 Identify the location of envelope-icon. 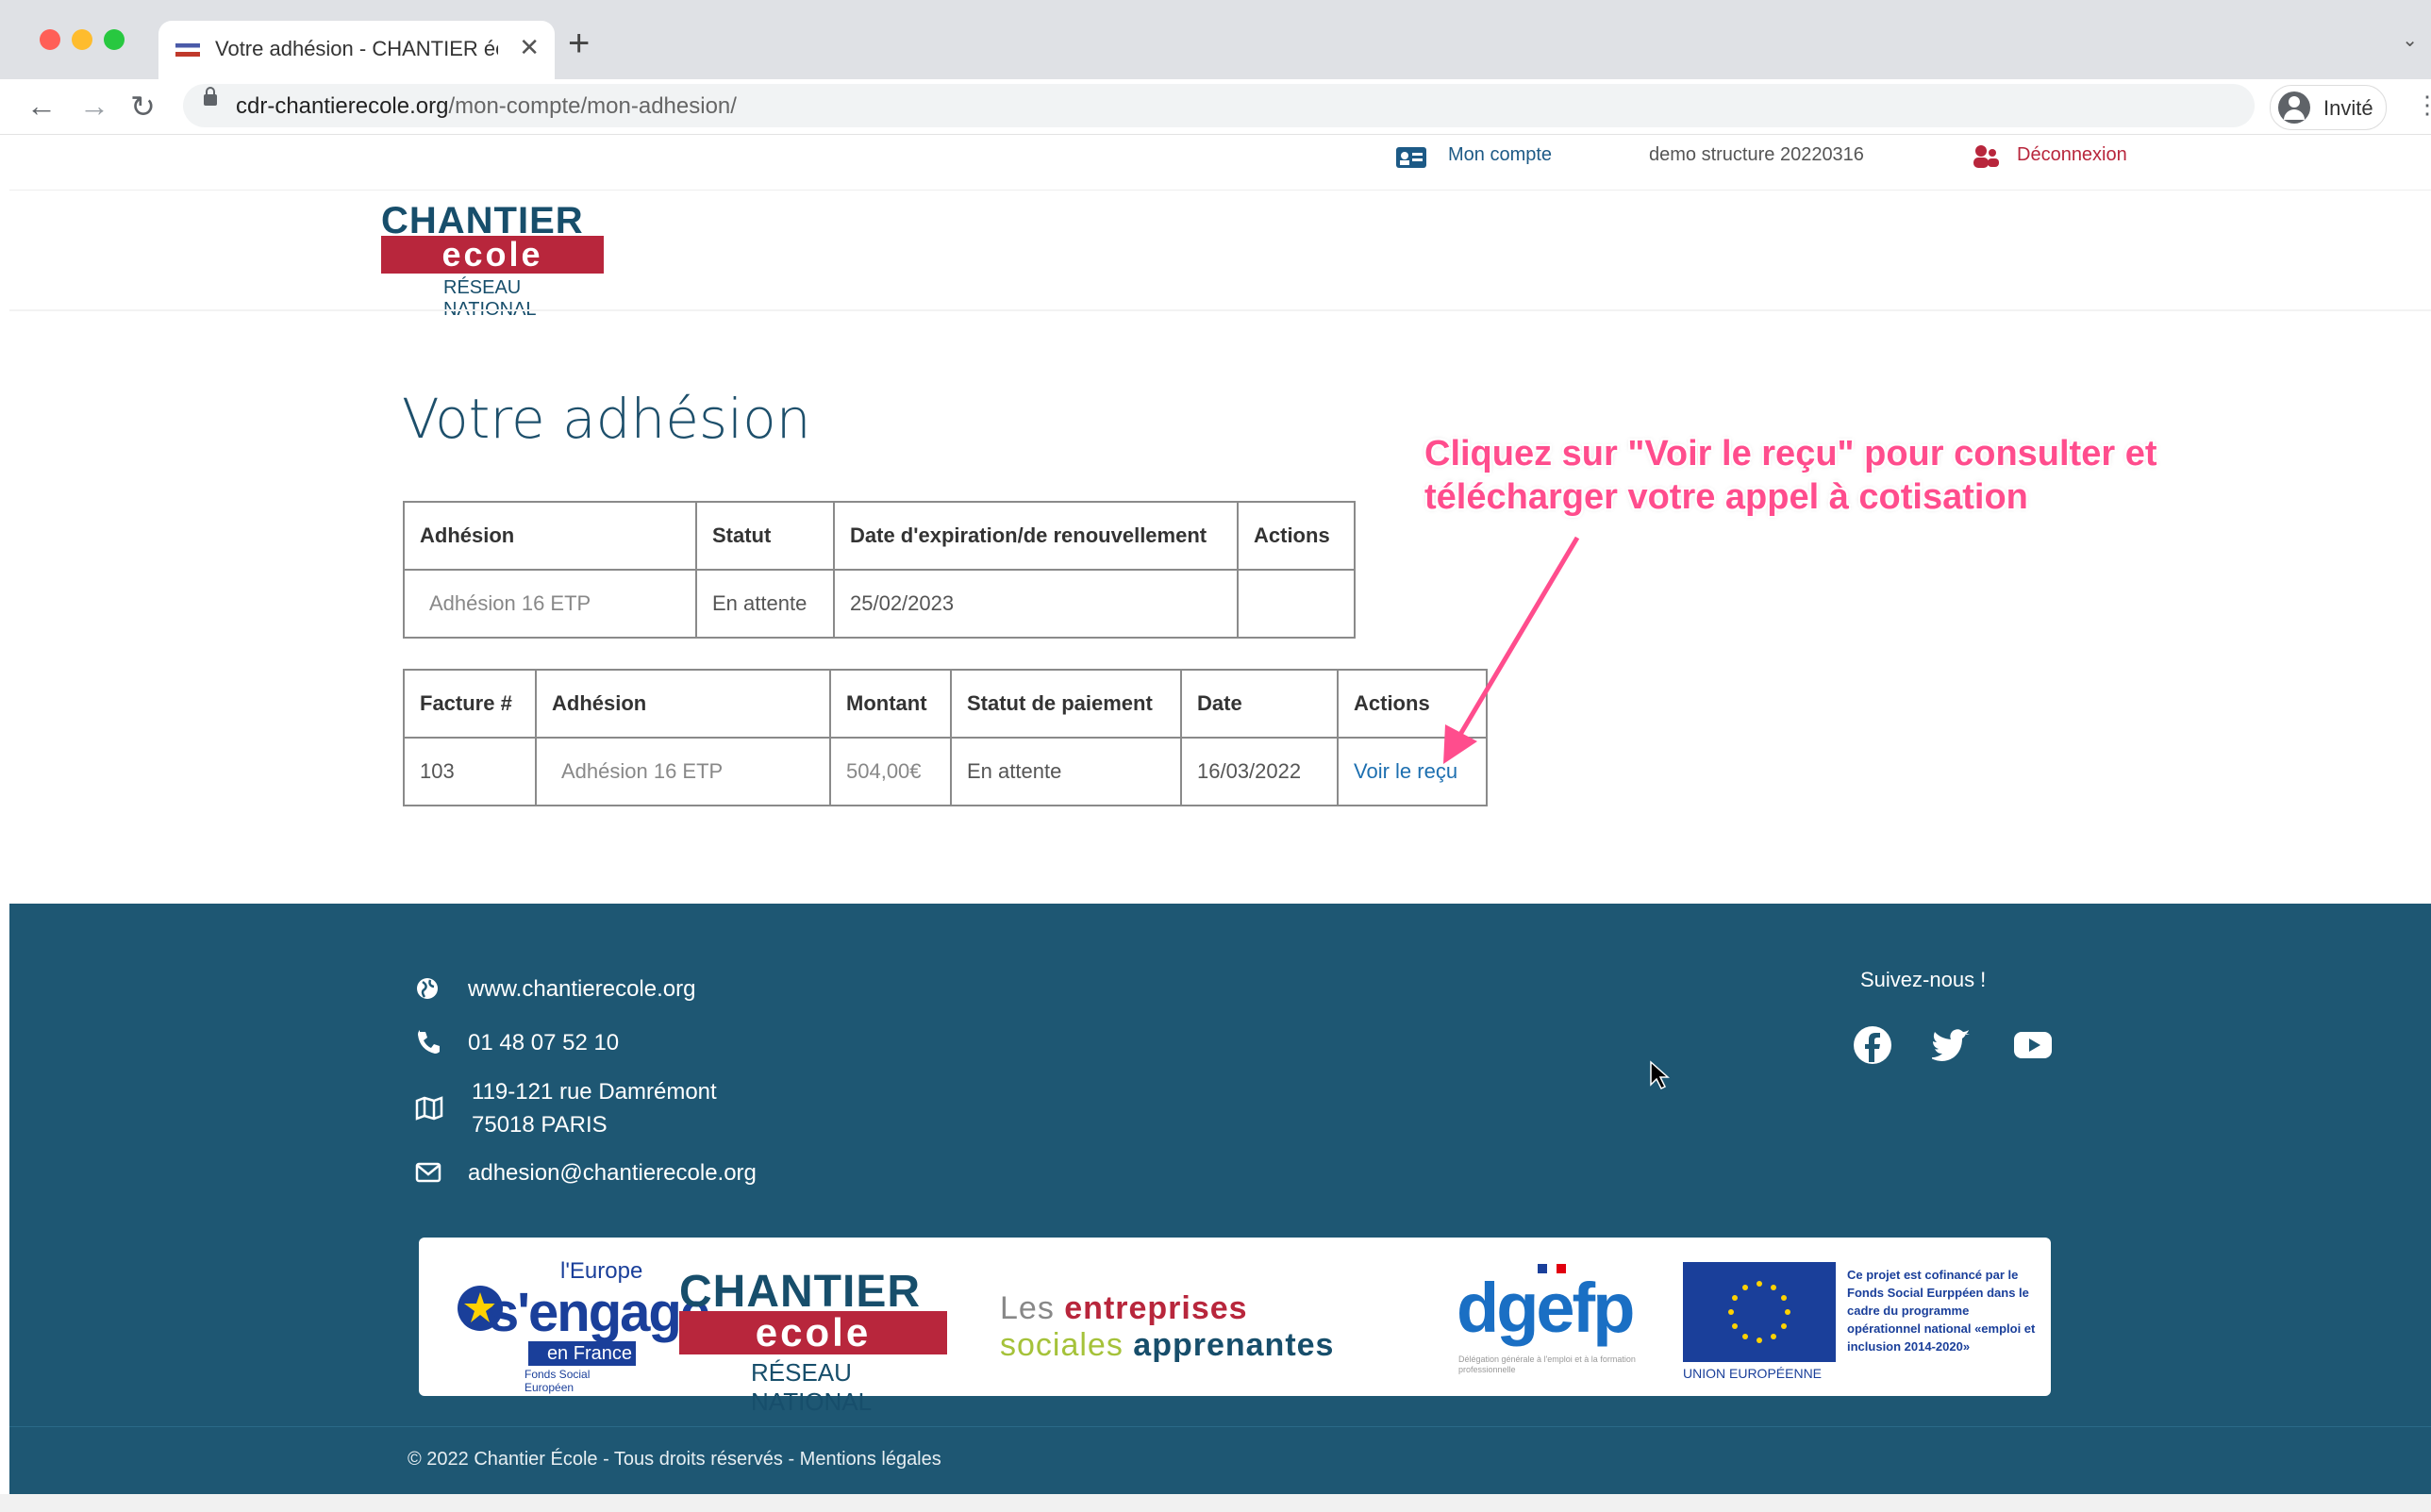
(428, 1172).